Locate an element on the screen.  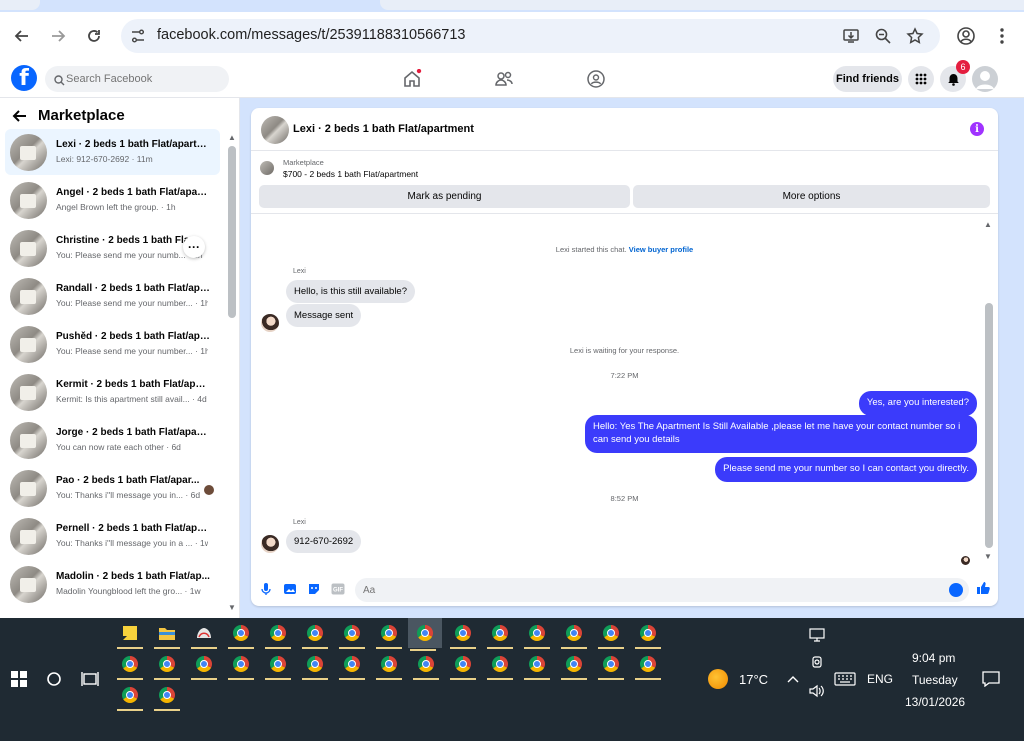
install-app-icon is located at coordinates (851, 36).